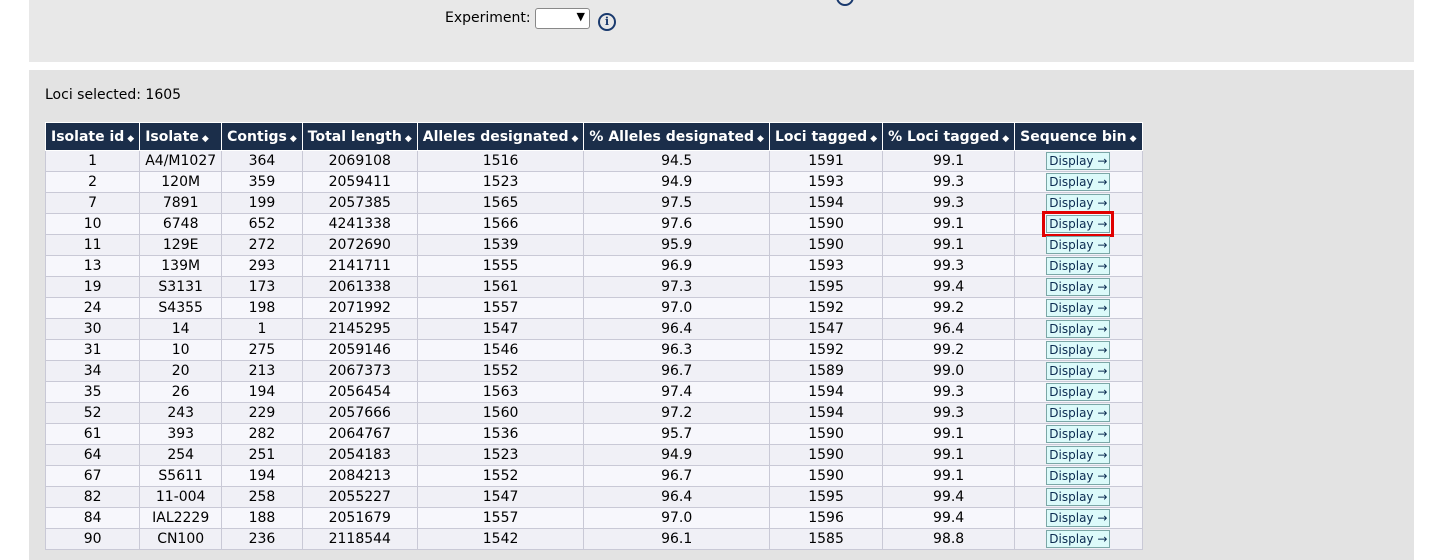 Image resolution: width=1443 pixels, height=560 pixels. I want to click on table-cell: 13, so click(92, 266).